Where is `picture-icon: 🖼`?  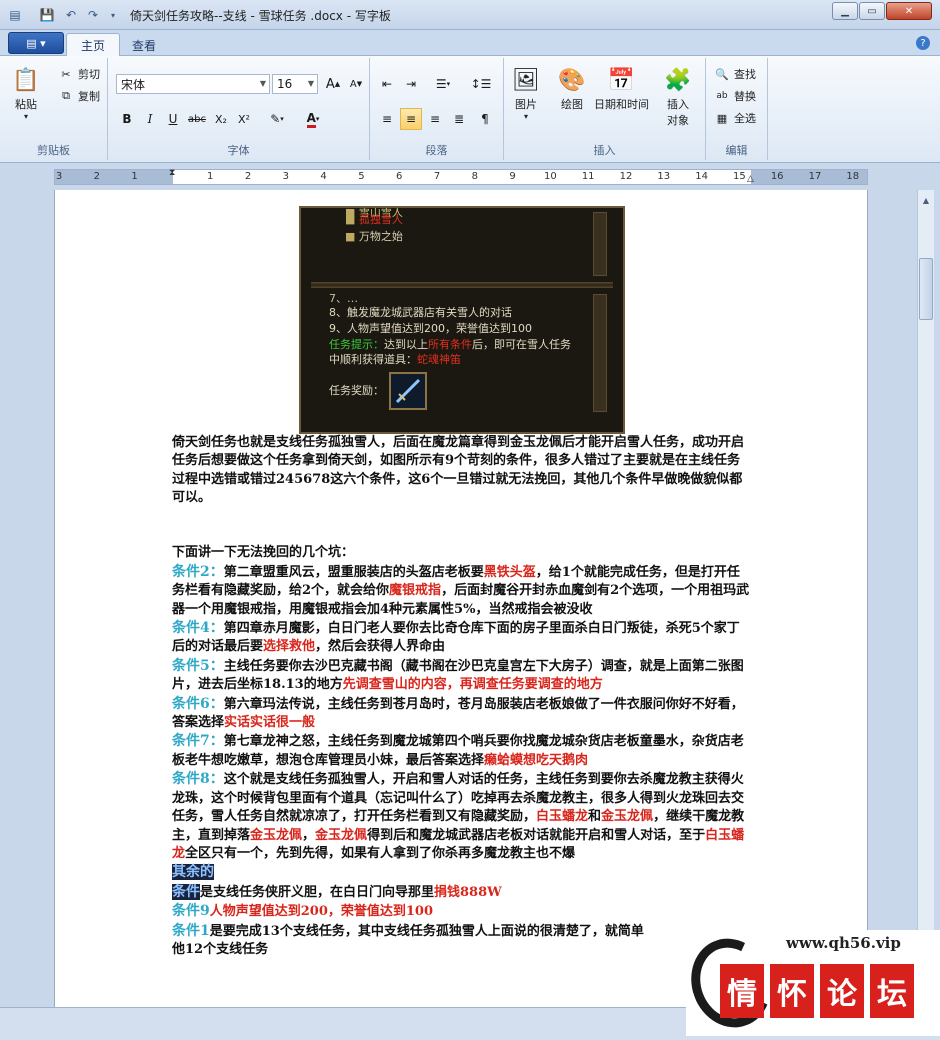
picture-icon: 🖼 is located at coordinates (526, 80).